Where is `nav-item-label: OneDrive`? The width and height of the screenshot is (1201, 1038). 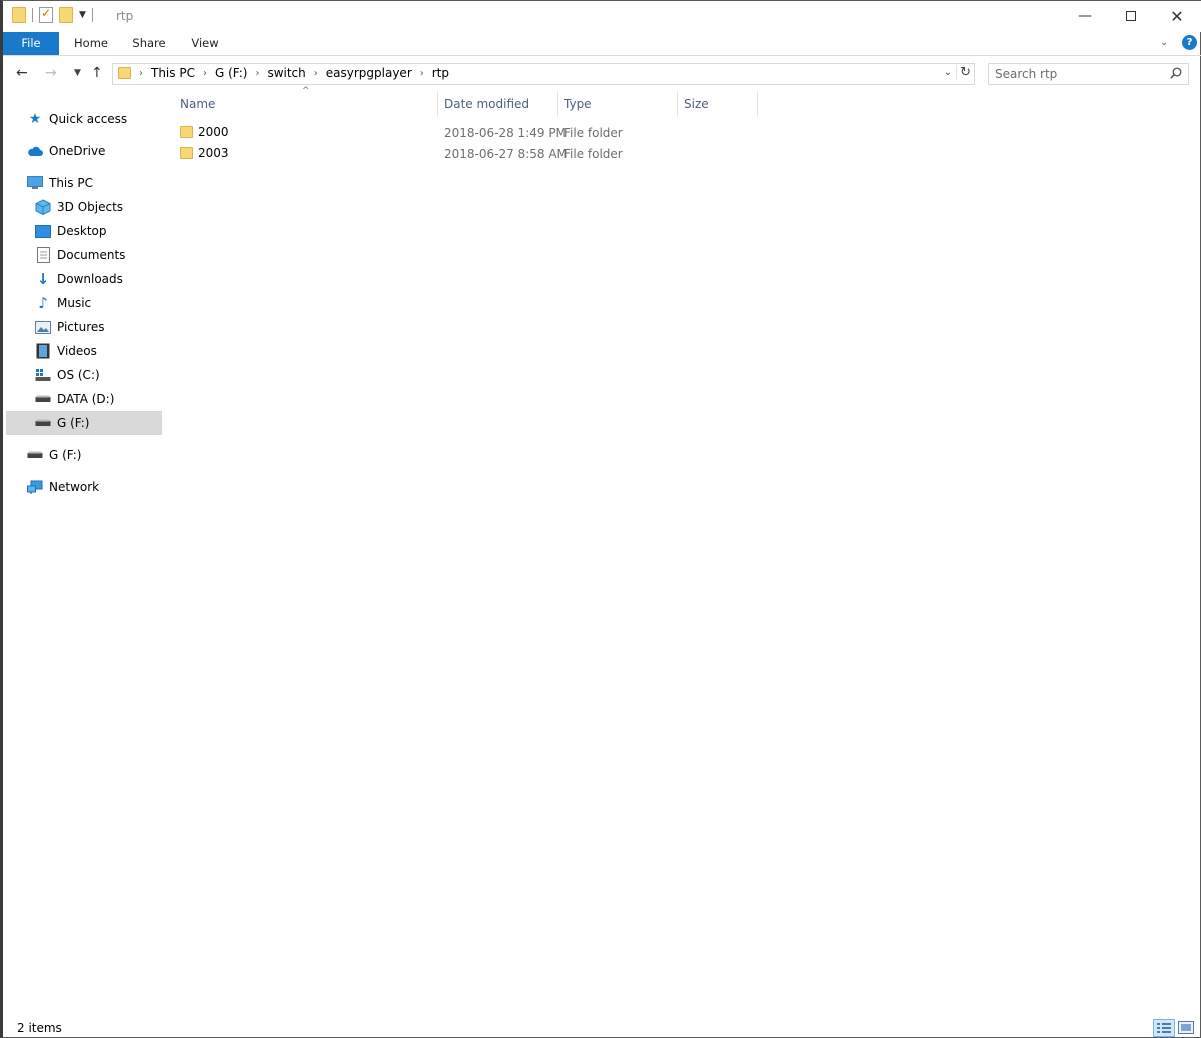
nav-item-label: OneDrive is located at coordinates (77, 151).